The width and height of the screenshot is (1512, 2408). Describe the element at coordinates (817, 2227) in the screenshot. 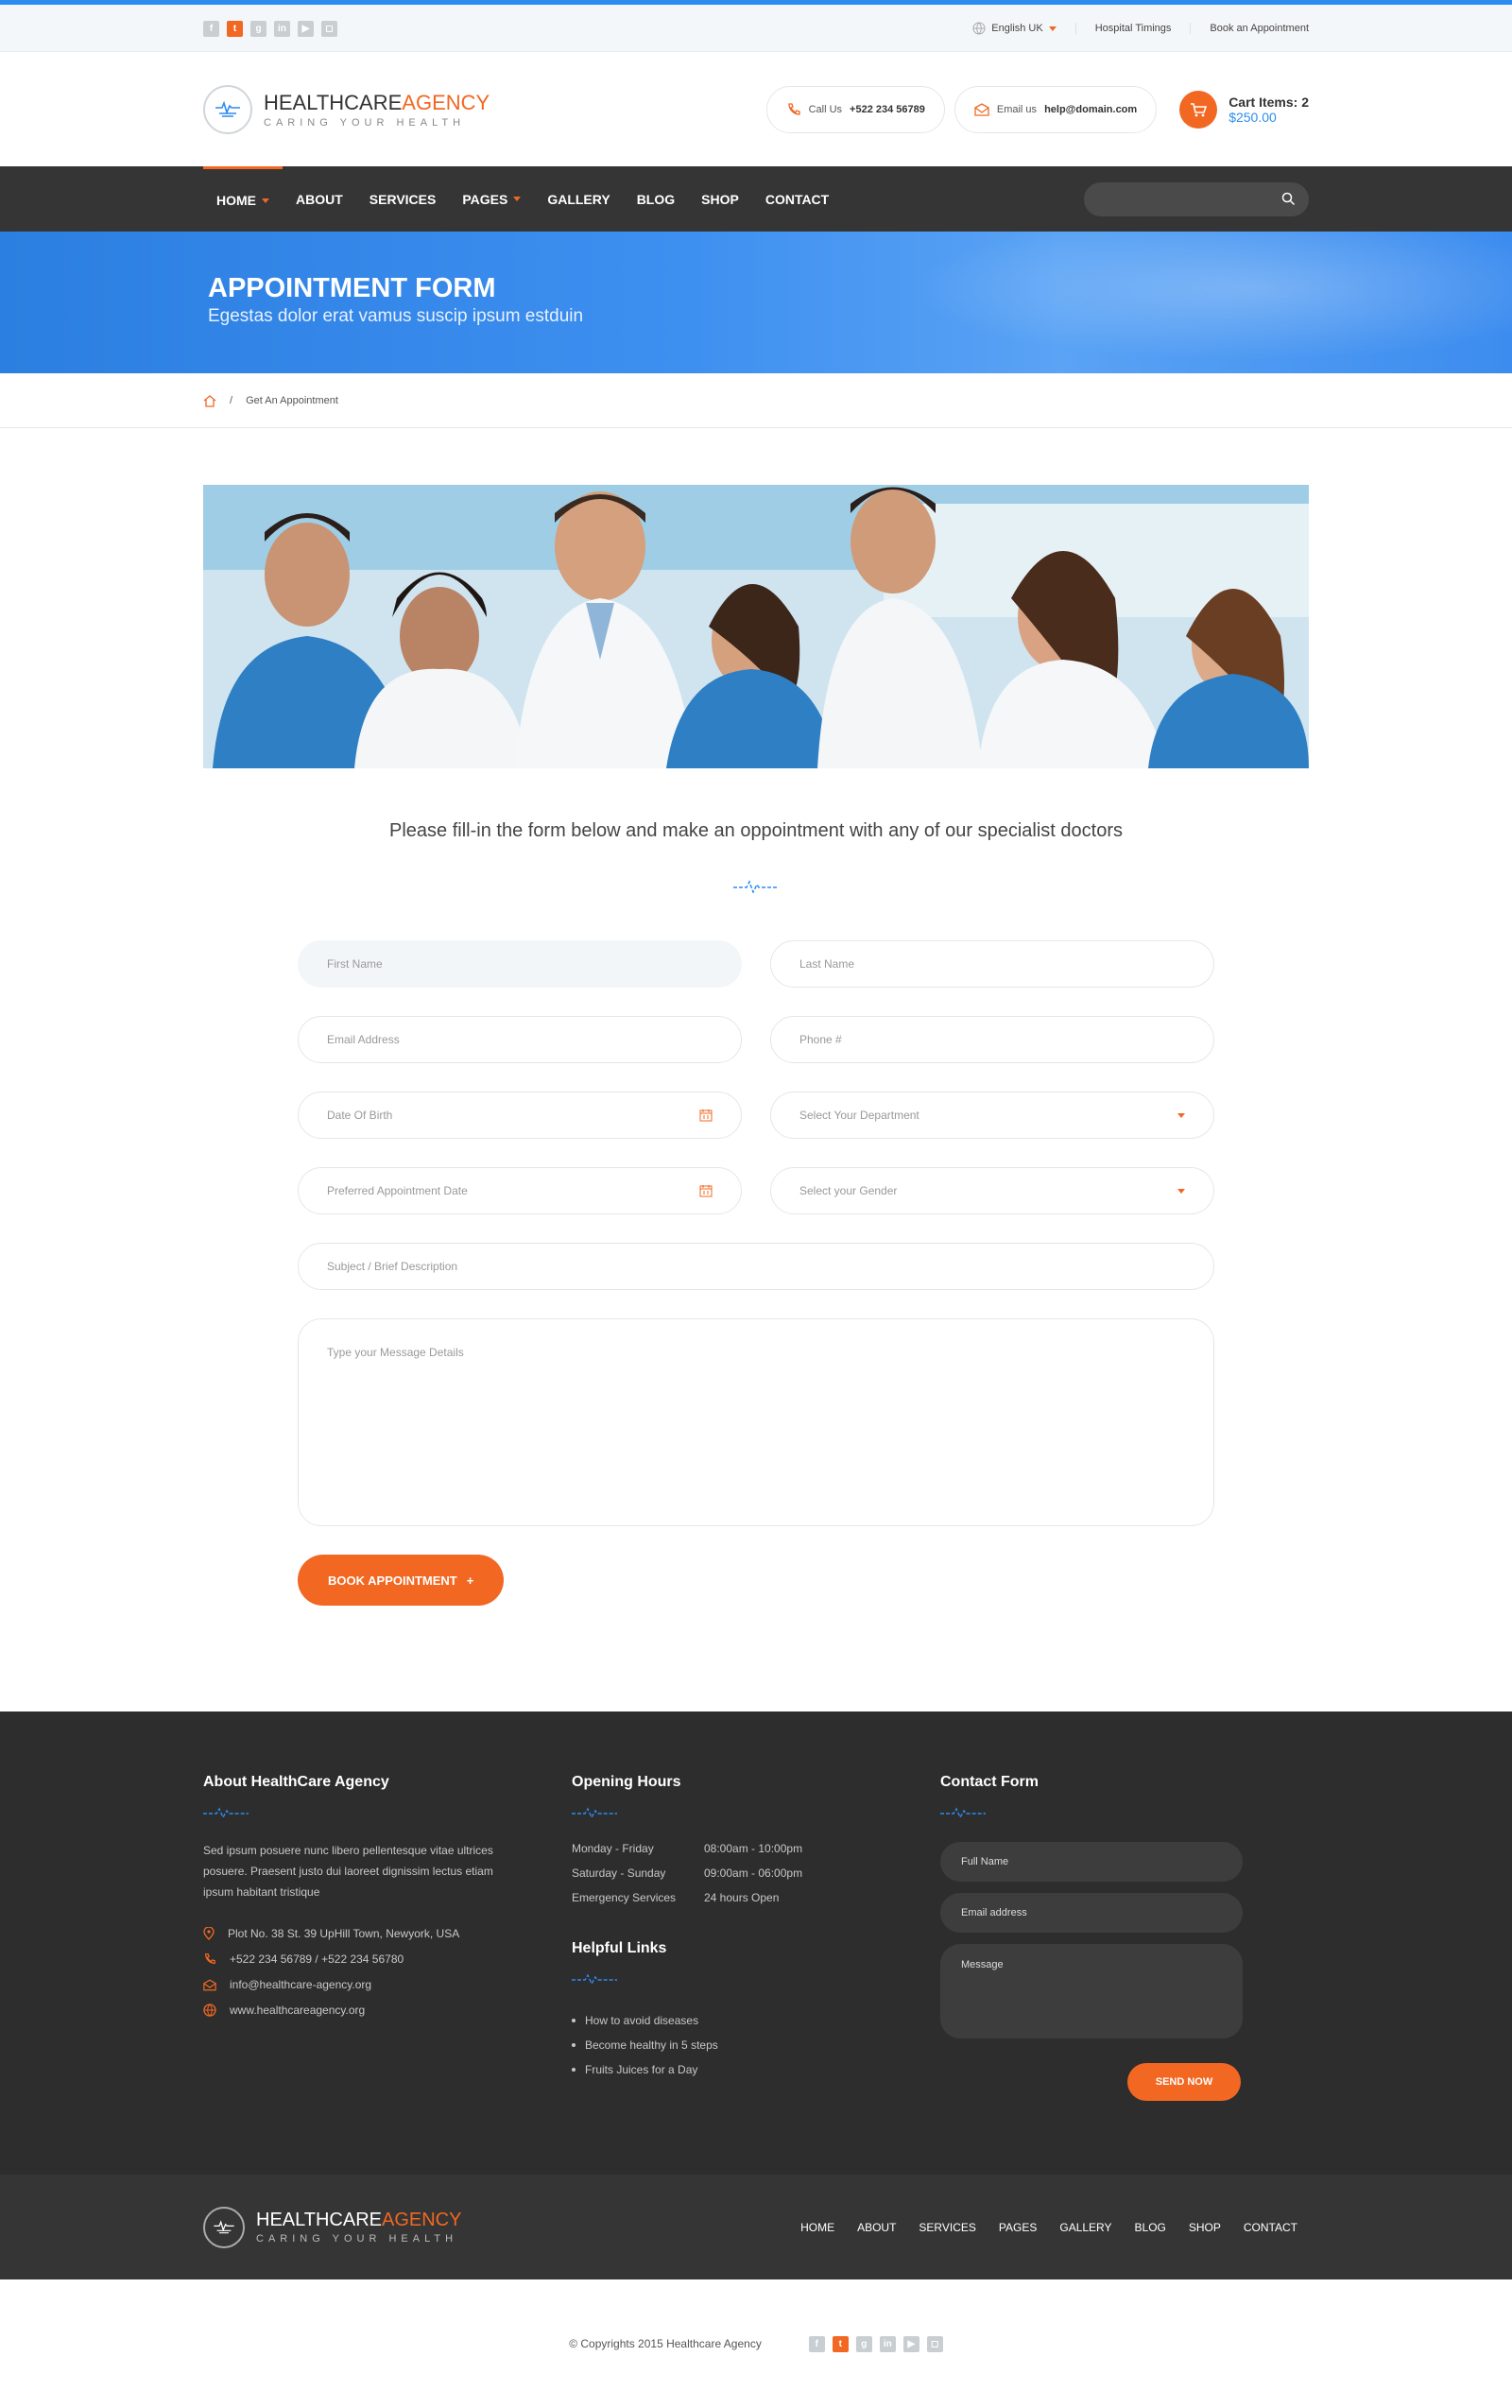

I see `footer-nav-home: HOME` at that location.